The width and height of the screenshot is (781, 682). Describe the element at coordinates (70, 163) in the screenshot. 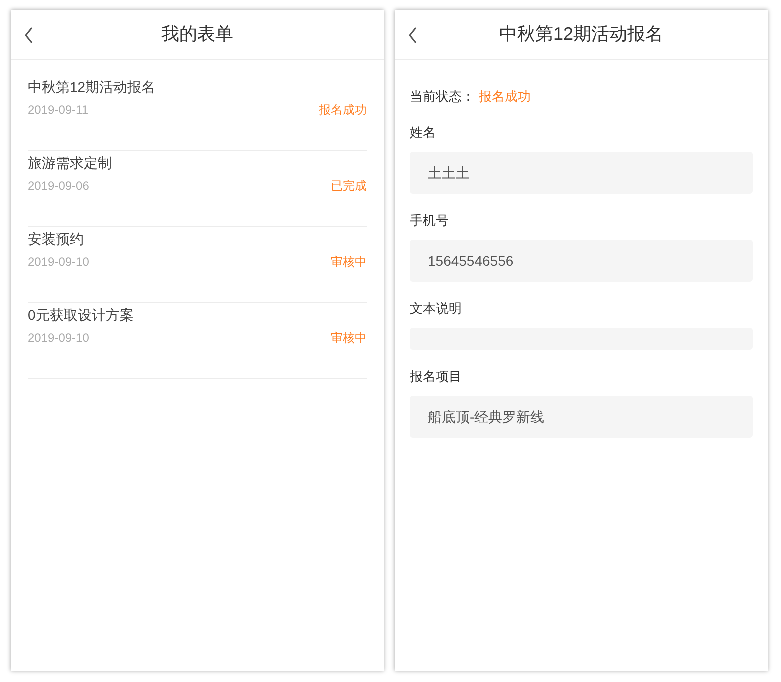

I see `item-title: 旅游需求定制` at that location.